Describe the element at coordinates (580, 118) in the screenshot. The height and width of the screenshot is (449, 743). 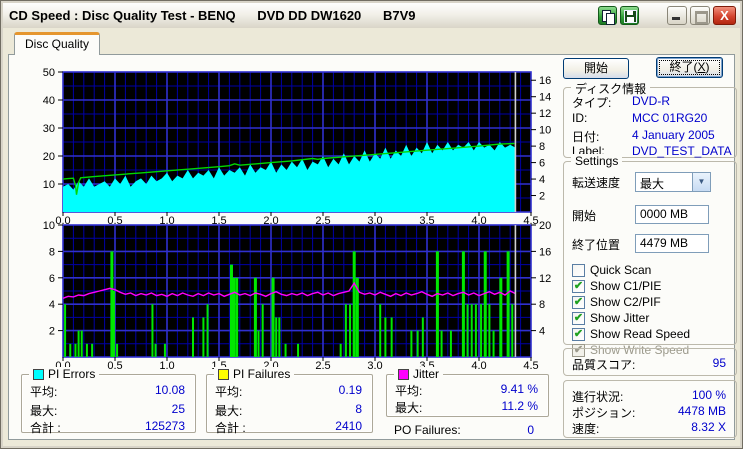
I see `disc-id-label: ID:` at that location.